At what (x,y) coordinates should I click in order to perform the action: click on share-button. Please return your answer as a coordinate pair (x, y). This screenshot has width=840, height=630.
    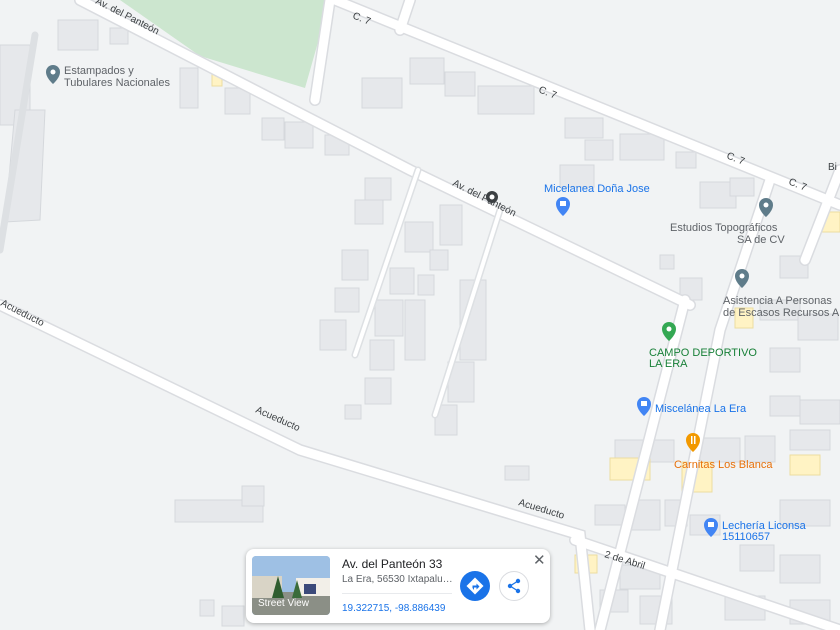
    Looking at the image, I should click on (514, 586).